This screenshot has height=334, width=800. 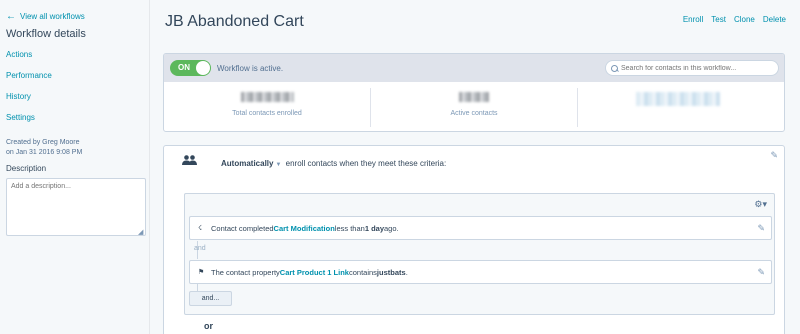 I want to click on test-button: Test, so click(x=718, y=19).